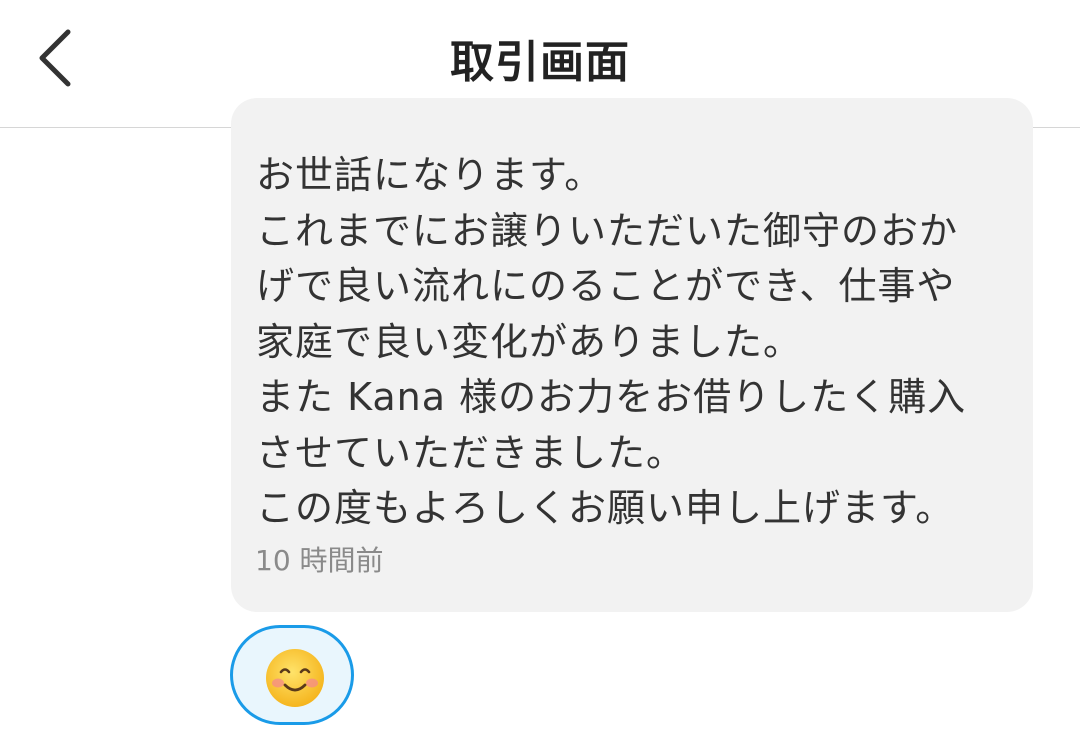 The width and height of the screenshot is (1080, 749). What do you see at coordinates (430, 175) in the screenshot?
I see `message-line: お世話になります。` at bounding box center [430, 175].